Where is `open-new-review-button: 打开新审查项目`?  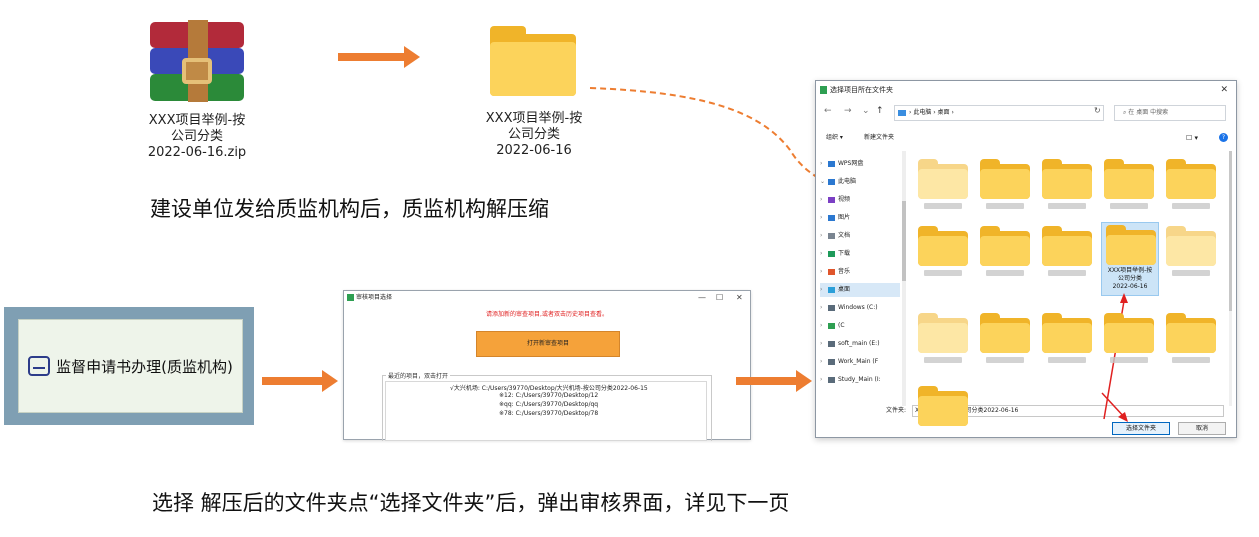 open-new-review-button: 打开新审查项目 is located at coordinates (548, 344).